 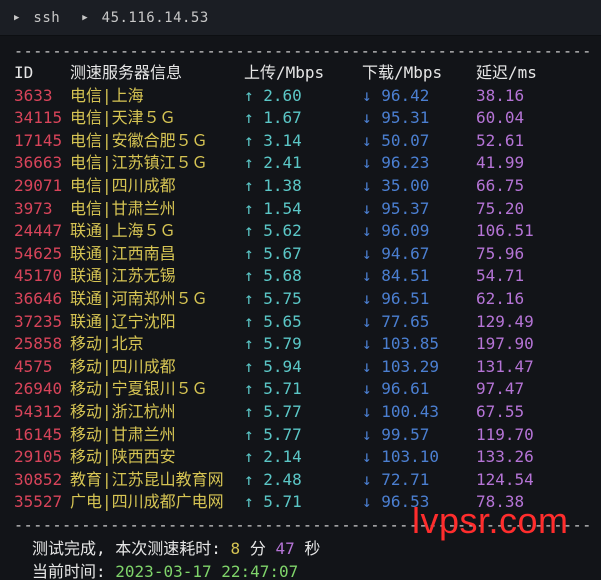 I want to click on download-speed: ↓ 99.57, so click(x=396, y=434).